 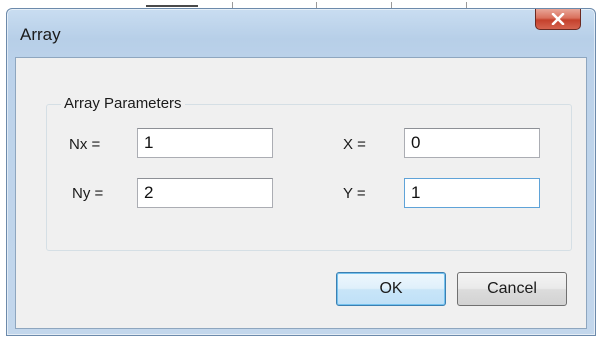 I want to click on ny-label: Ny =, so click(x=88, y=193).